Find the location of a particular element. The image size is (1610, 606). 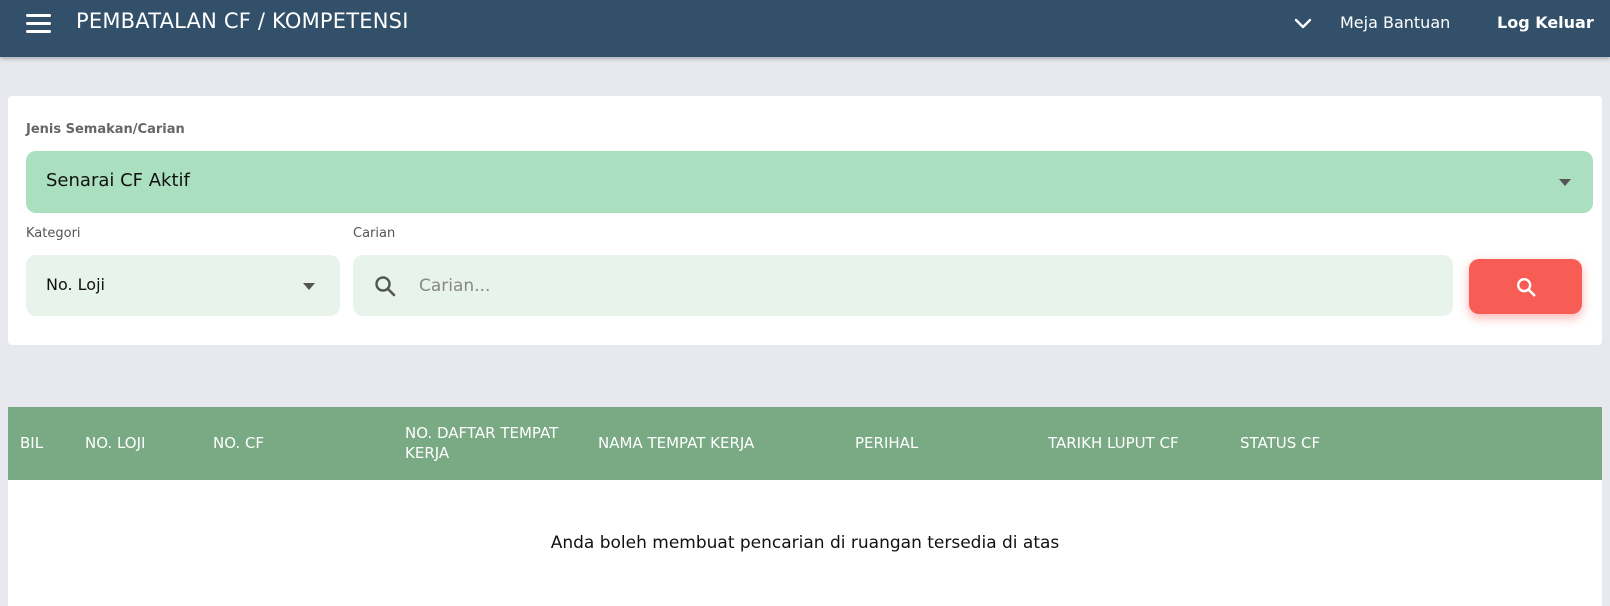

page-title: PEMBATALAN CF / KOMPETENSI is located at coordinates (242, 21).